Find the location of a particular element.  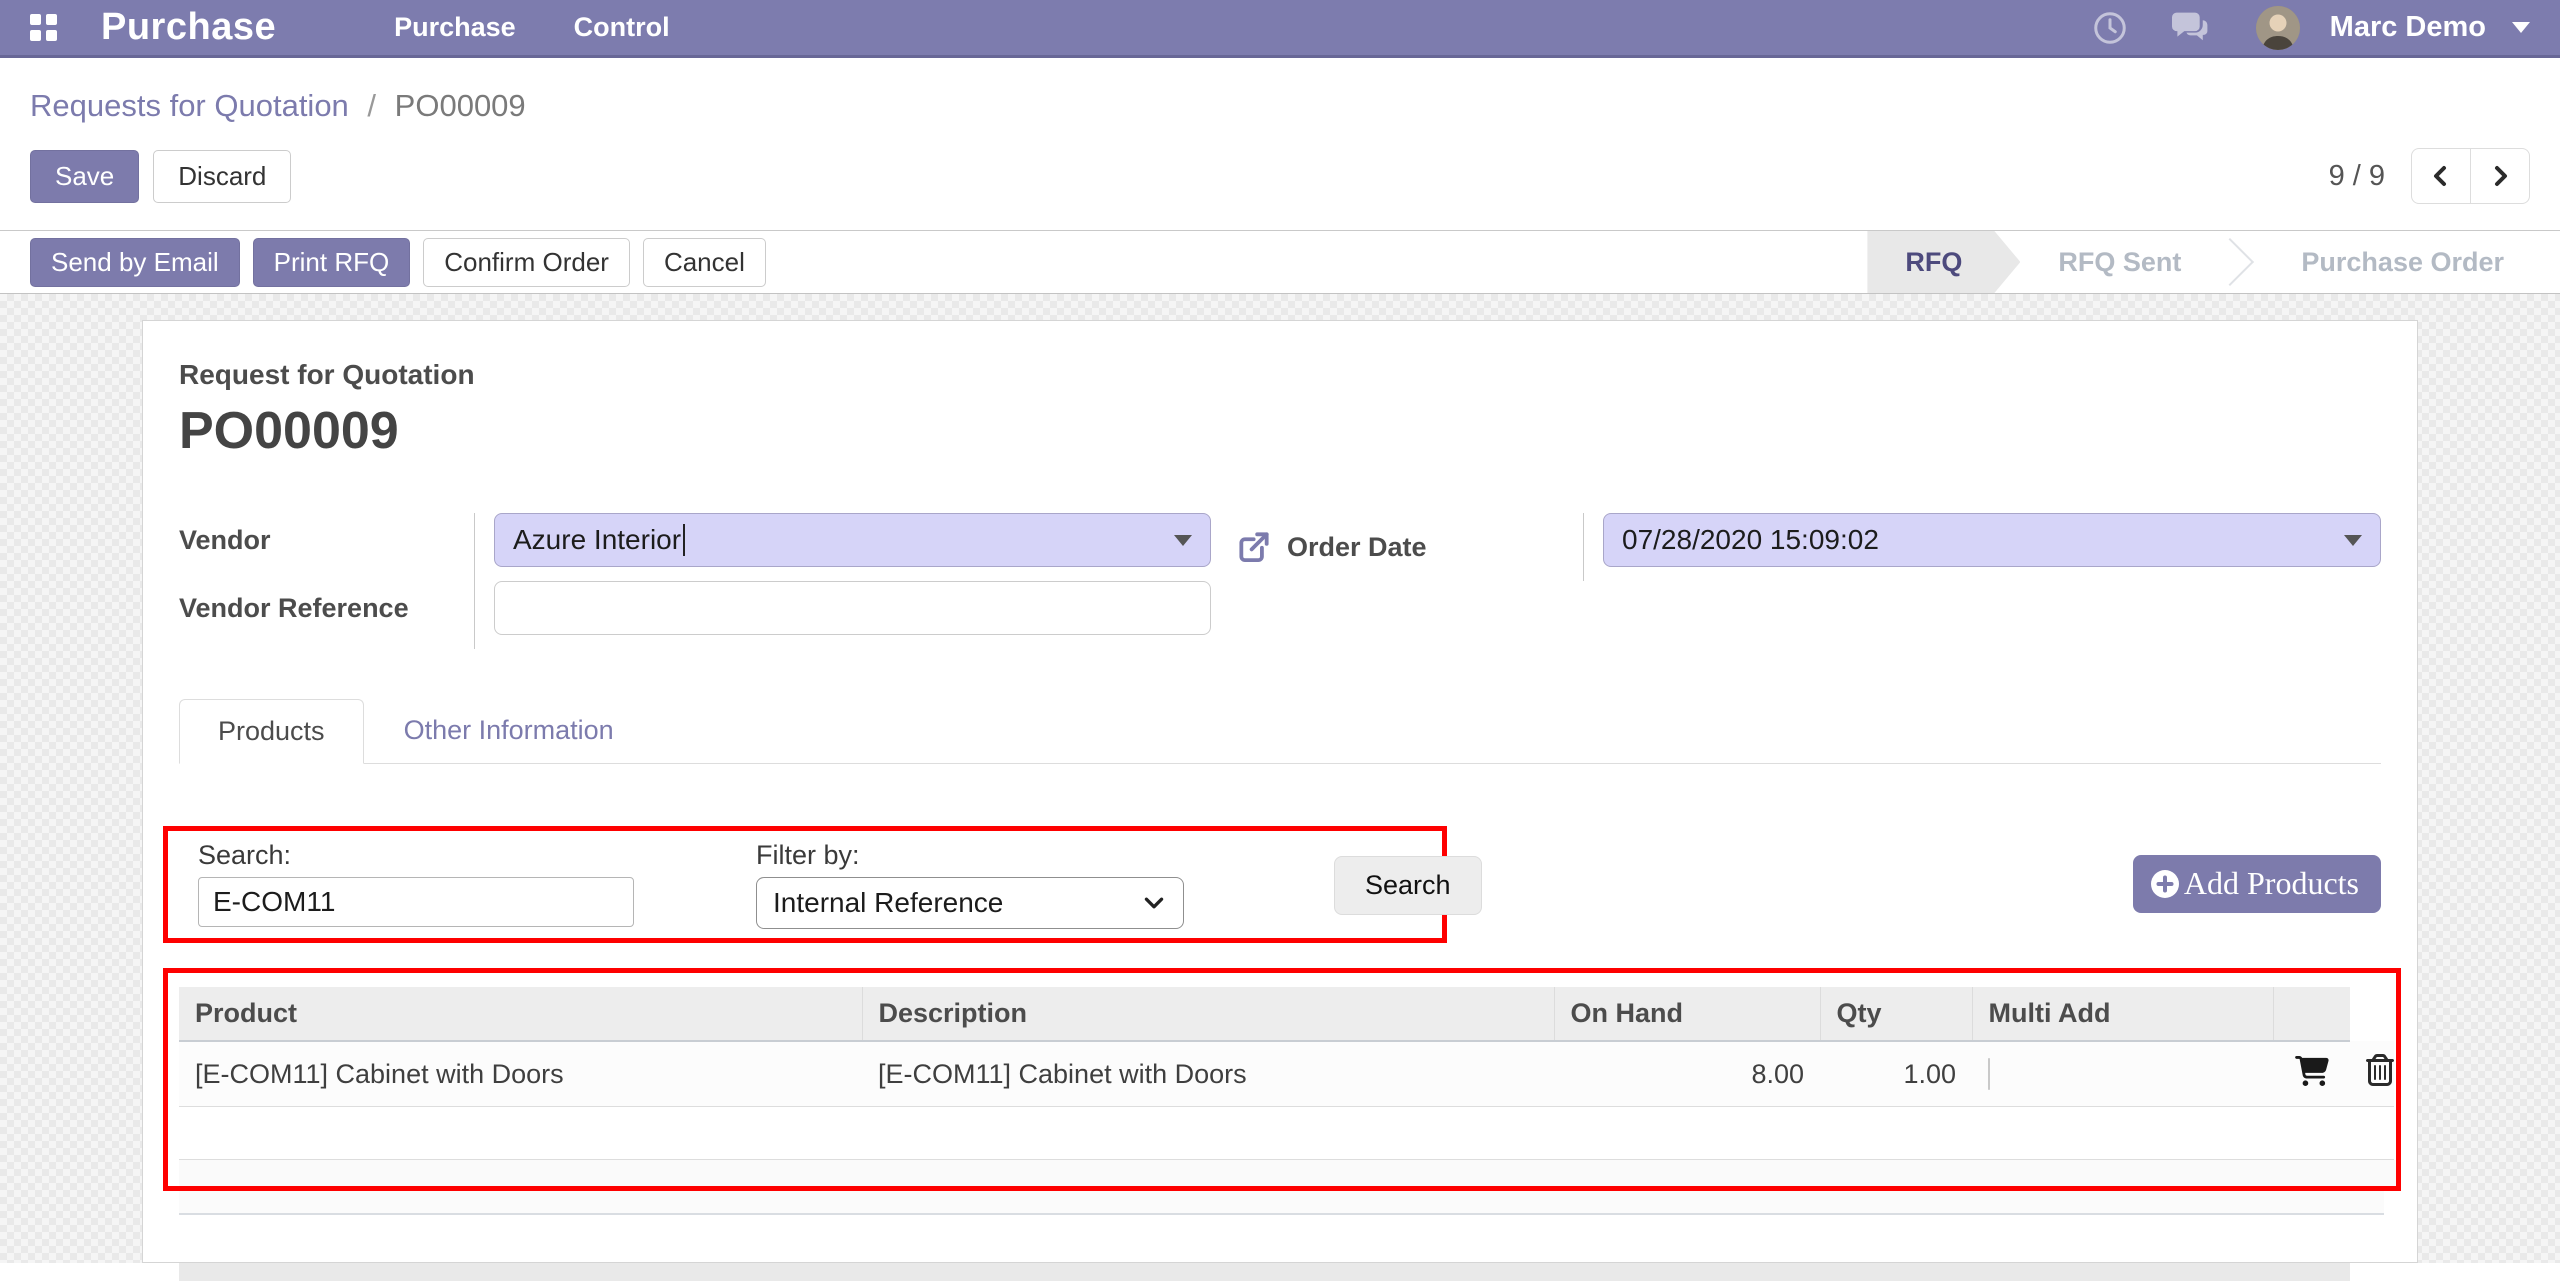

vendor-reference-label: Vendor Reference is located at coordinates (327, 615).